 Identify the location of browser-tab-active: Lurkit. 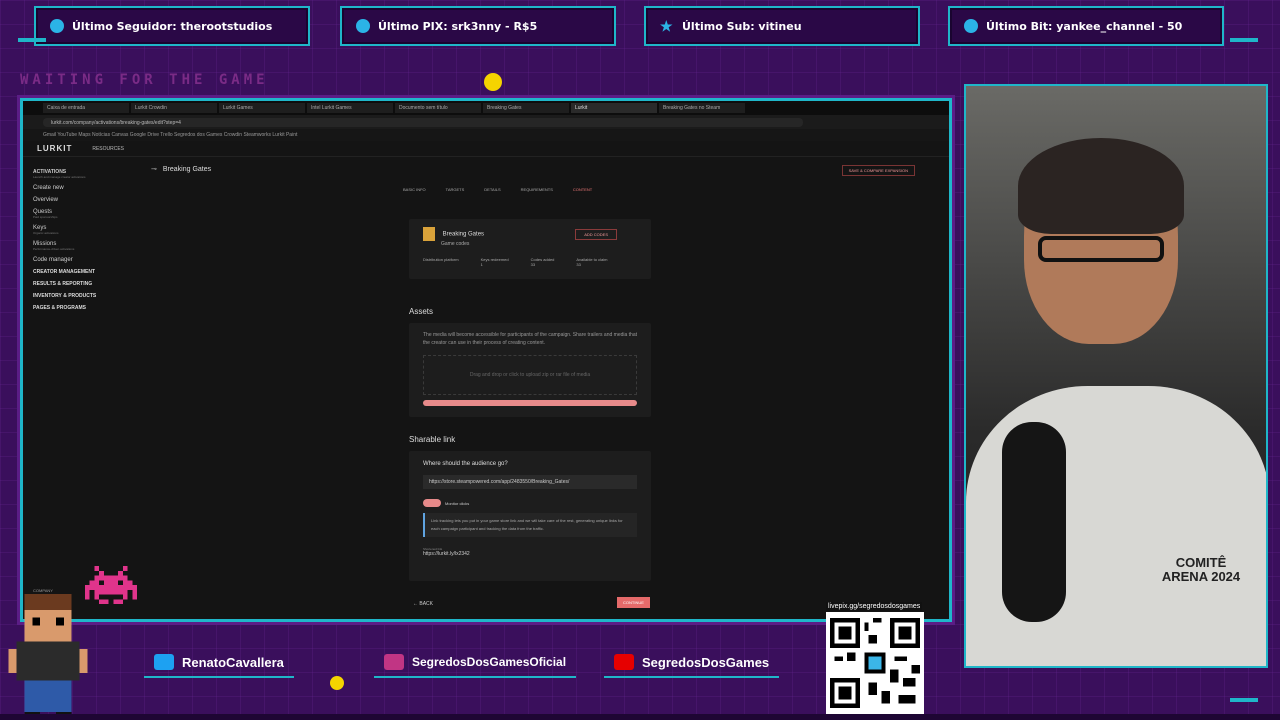
(614, 108).